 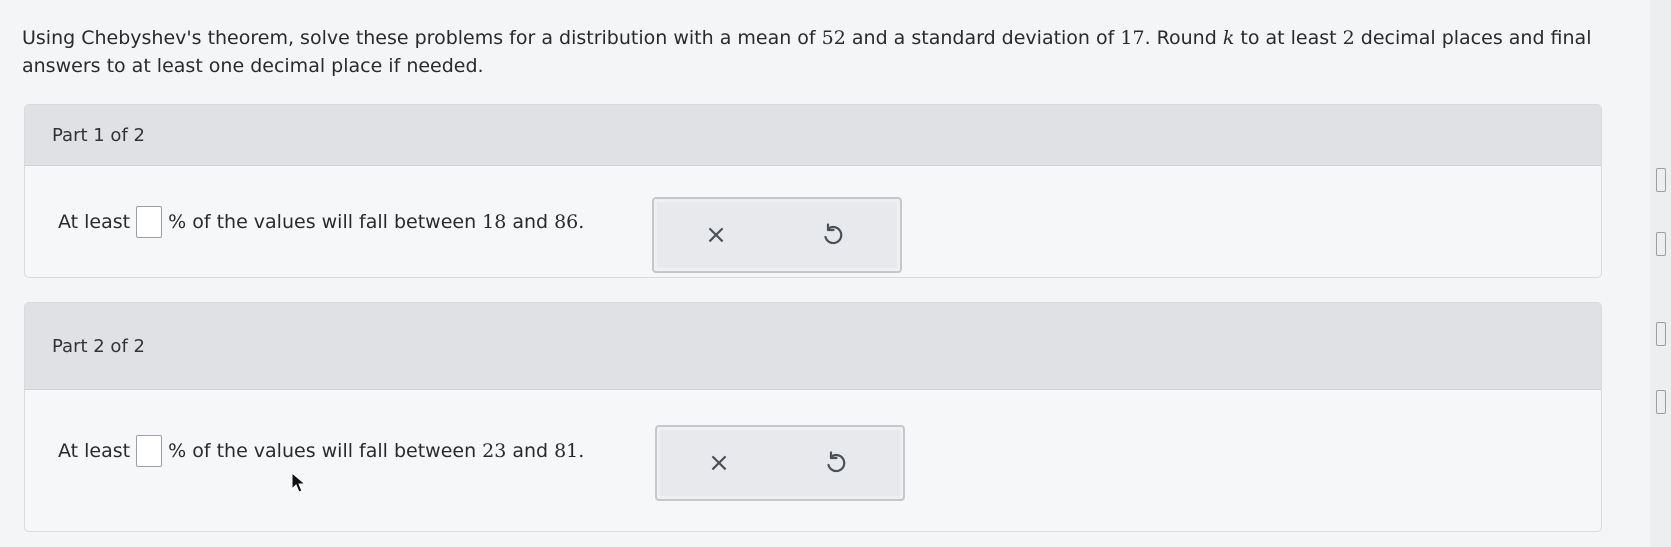 I want to click on k-variable: k, so click(x=1228, y=38).